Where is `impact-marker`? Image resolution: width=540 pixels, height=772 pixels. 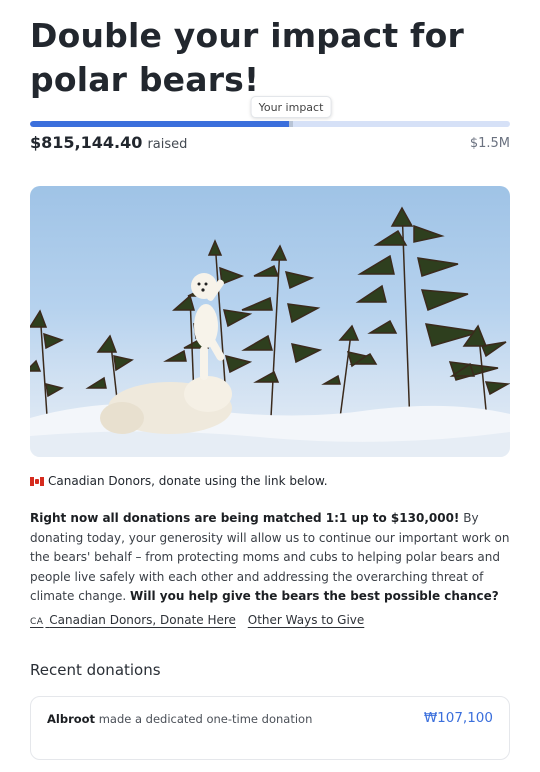
impact-marker is located at coordinates (291, 124).